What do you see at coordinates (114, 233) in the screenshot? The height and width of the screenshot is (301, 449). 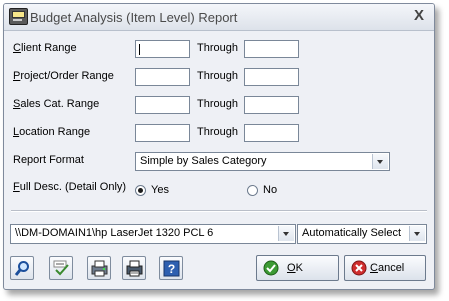 I see `printer-value: \\DM-DOMAIN1\hp LaserJet 1320 PCL 6` at bounding box center [114, 233].